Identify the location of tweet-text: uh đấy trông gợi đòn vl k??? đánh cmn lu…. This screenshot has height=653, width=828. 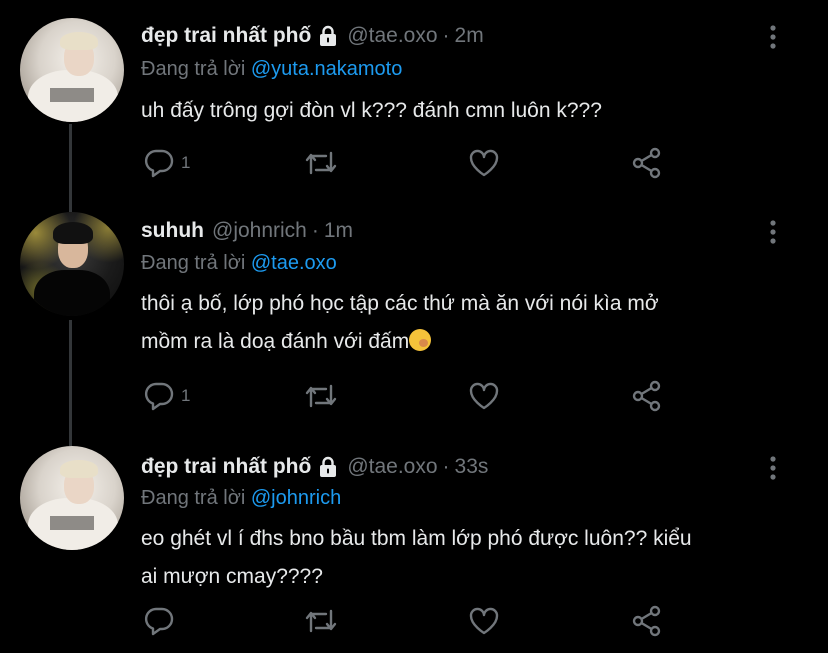
(471, 111).